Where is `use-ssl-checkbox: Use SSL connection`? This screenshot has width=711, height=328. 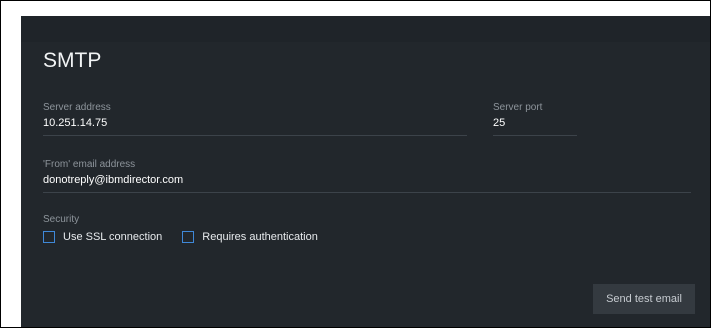 use-ssl-checkbox: Use SSL connection is located at coordinates (102, 237).